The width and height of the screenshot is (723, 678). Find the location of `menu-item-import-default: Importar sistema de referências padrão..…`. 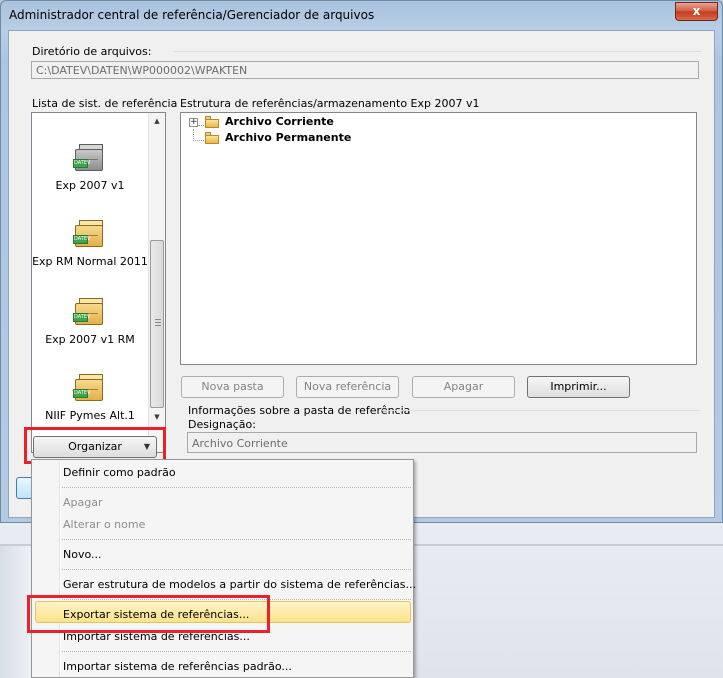

menu-item-import-default: Importar sistema de referências padrão..… is located at coordinates (177, 666).